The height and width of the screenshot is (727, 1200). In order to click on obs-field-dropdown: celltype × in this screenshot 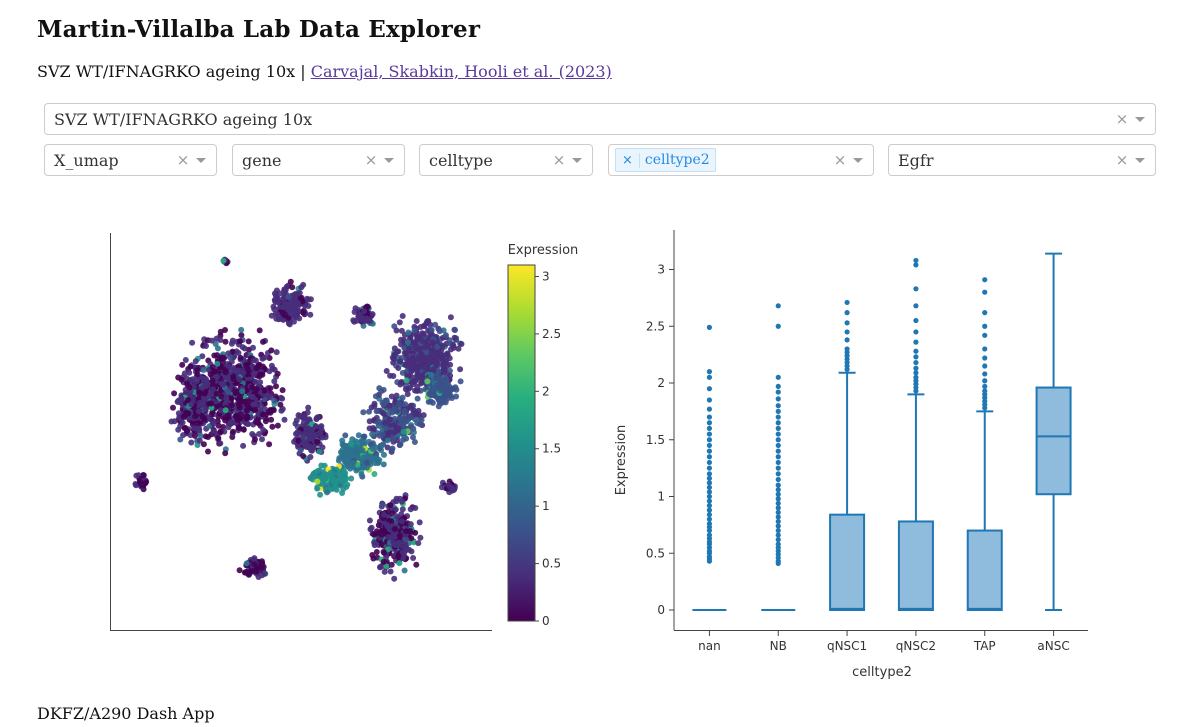, I will do `click(506, 160)`.